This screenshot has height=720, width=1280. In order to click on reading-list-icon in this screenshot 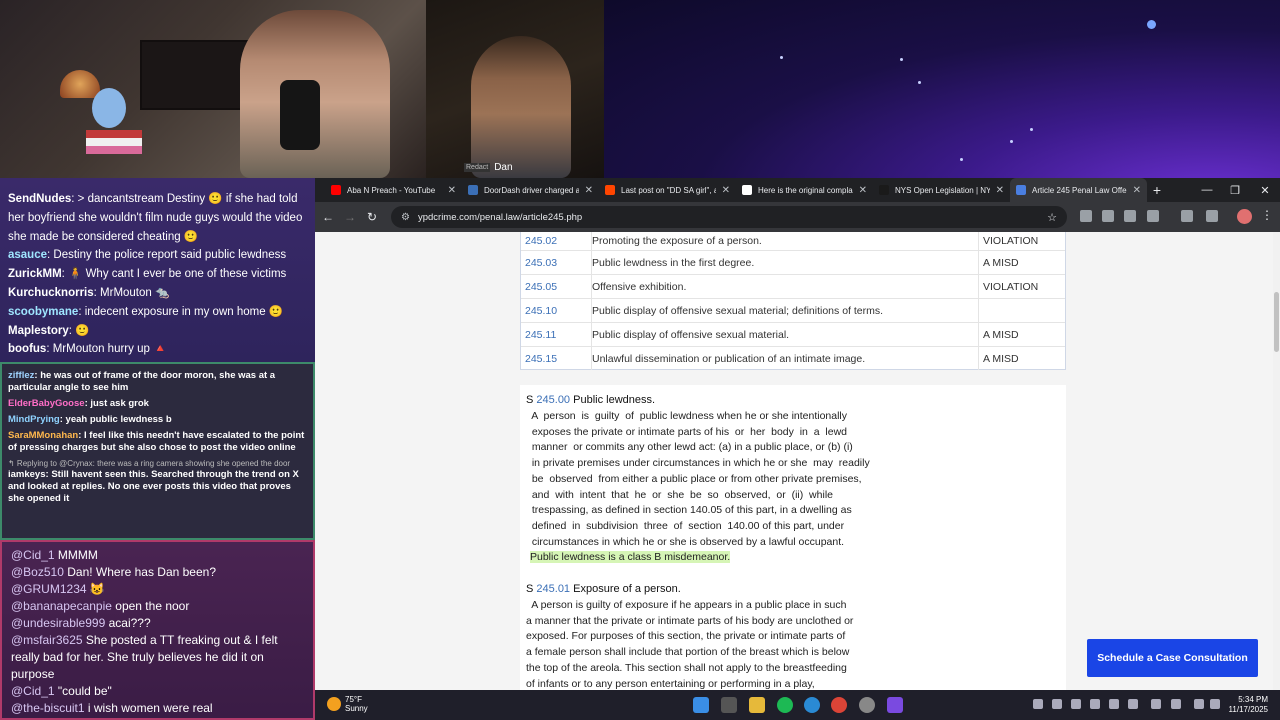, I will do `click(1212, 216)`.